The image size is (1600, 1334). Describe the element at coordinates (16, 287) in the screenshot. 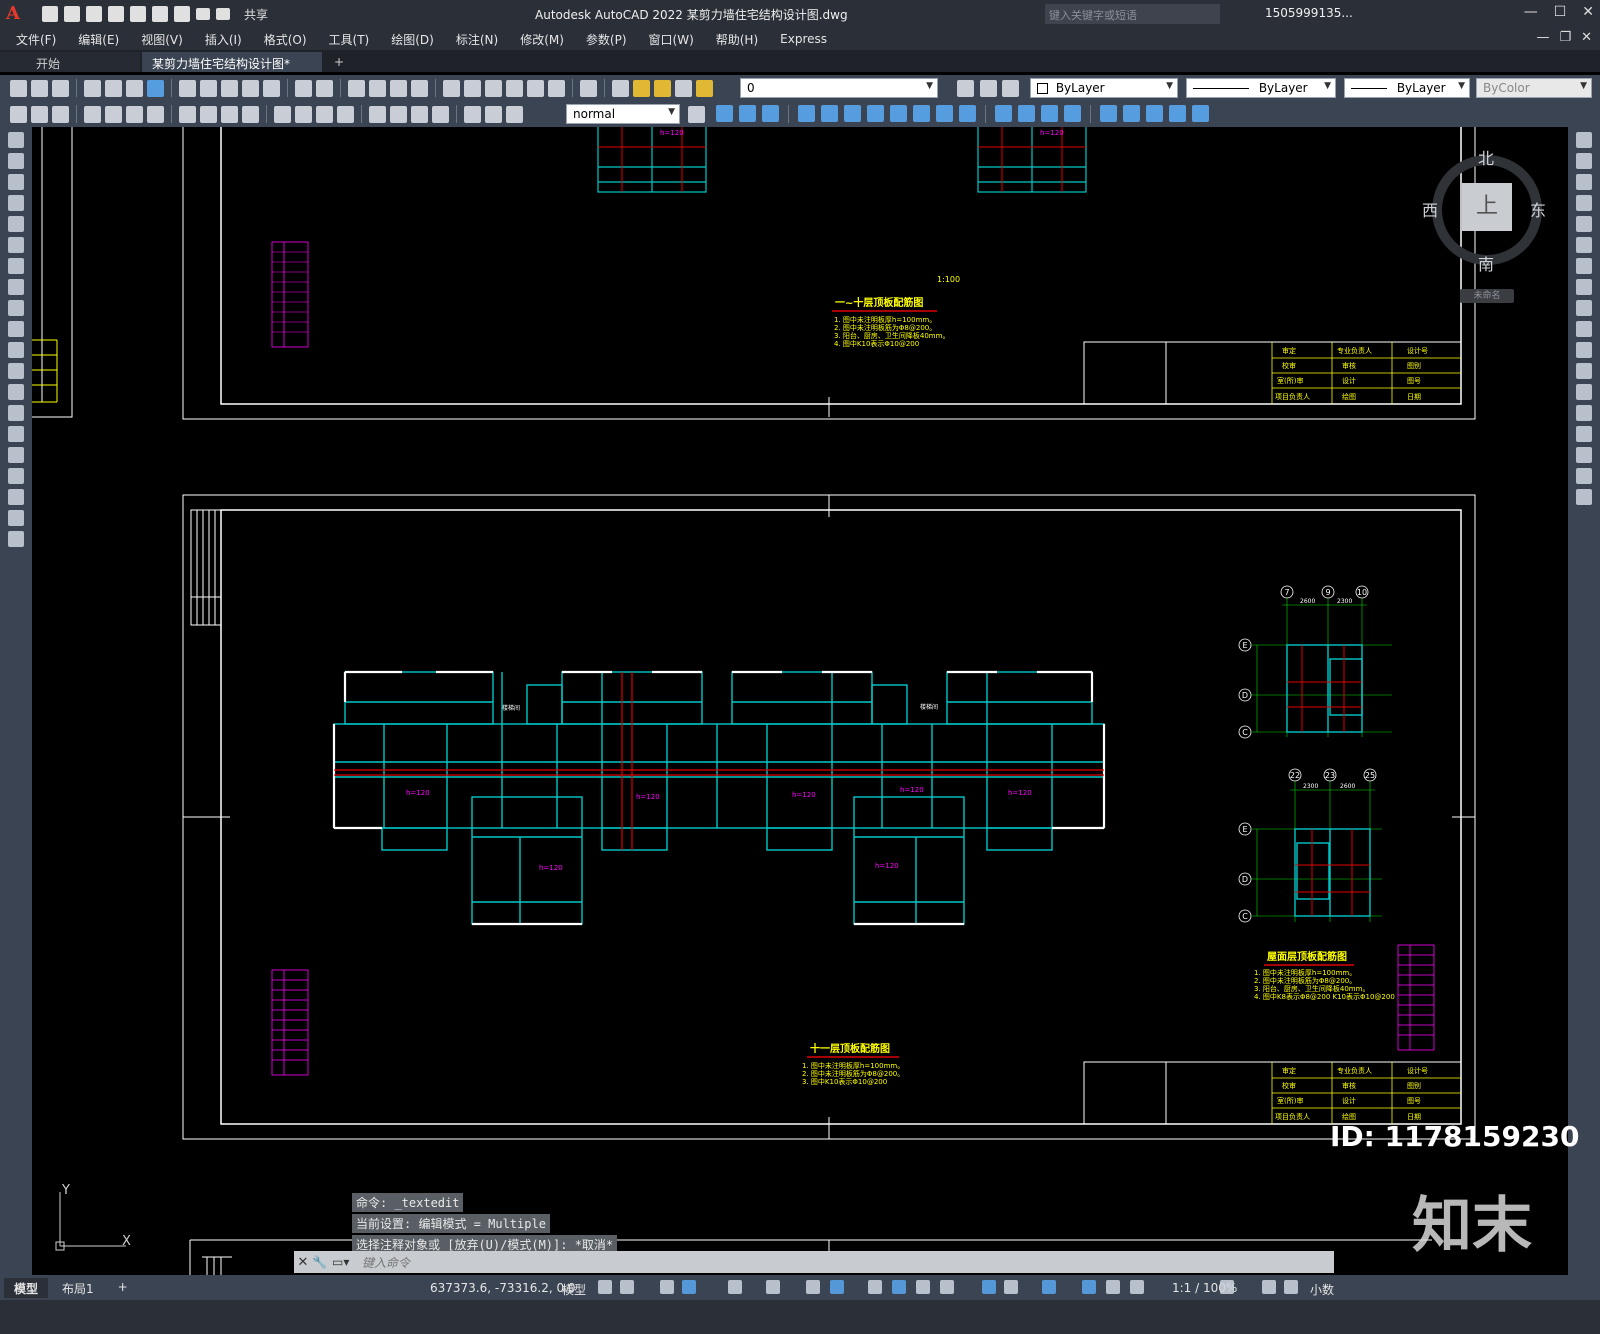

I see `revcloud-icon` at that location.